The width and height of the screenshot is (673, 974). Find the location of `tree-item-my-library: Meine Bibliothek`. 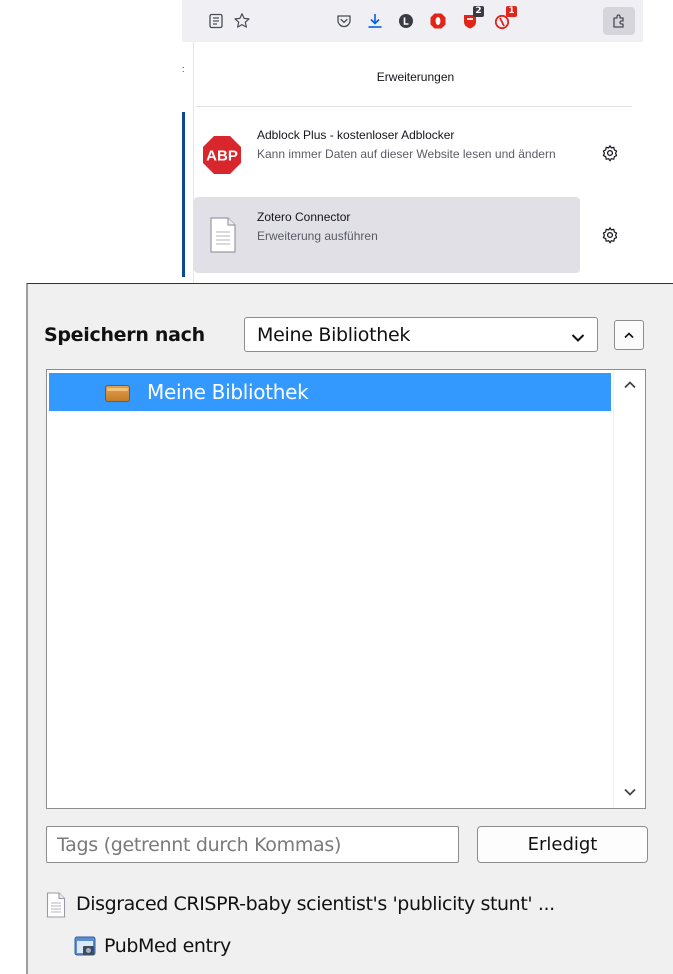

tree-item-my-library: Meine Bibliothek is located at coordinates (330, 392).